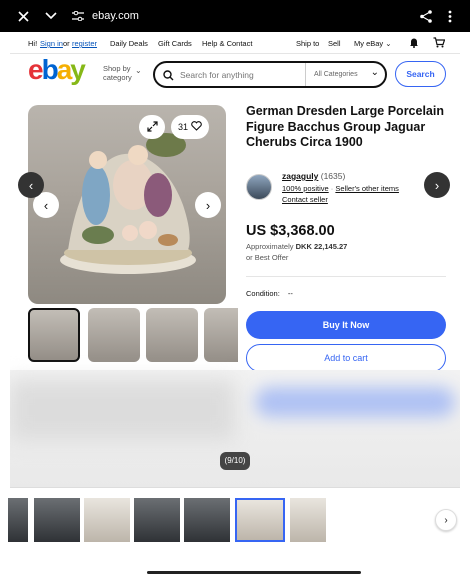 The height and width of the screenshot is (575, 470). I want to click on seller-name-line: zagaguly (1635), so click(313, 176).